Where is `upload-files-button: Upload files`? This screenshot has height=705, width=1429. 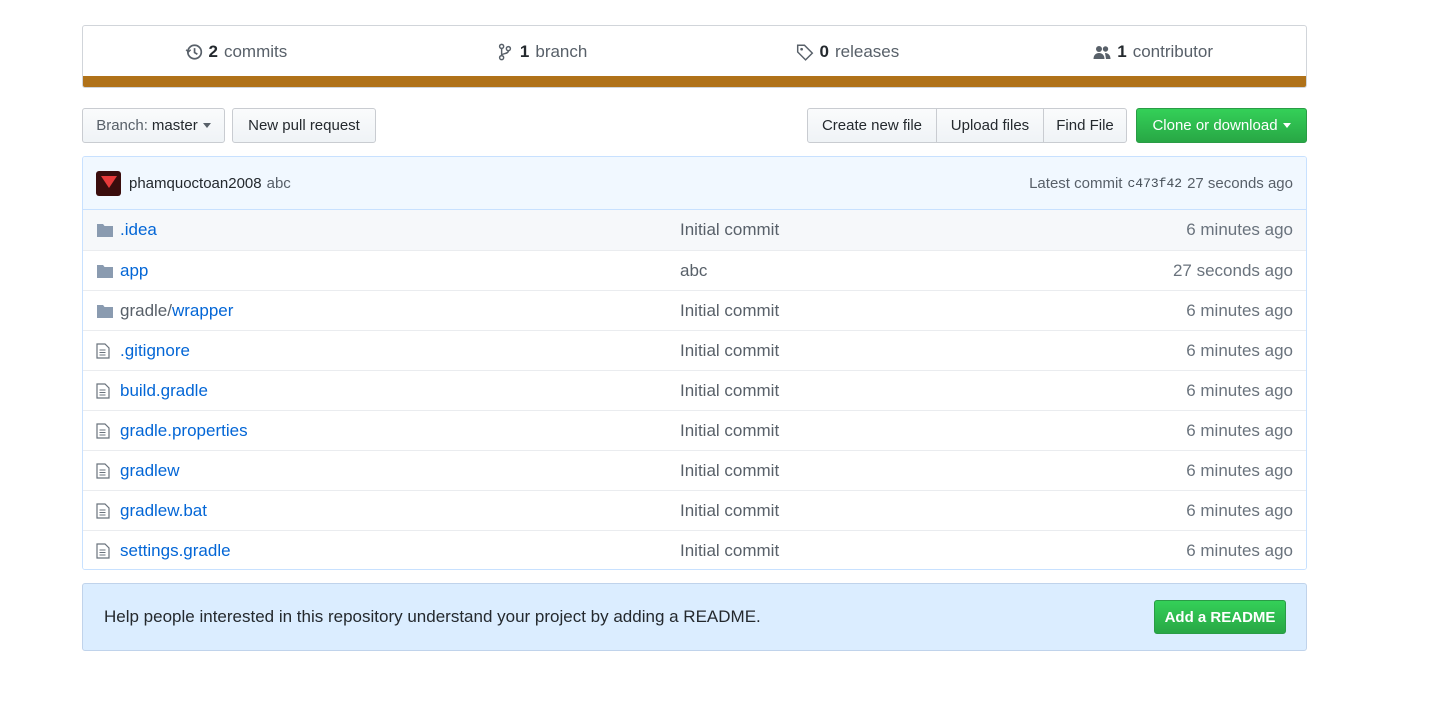 upload-files-button: Upload files is located at coordinates (990, 125).